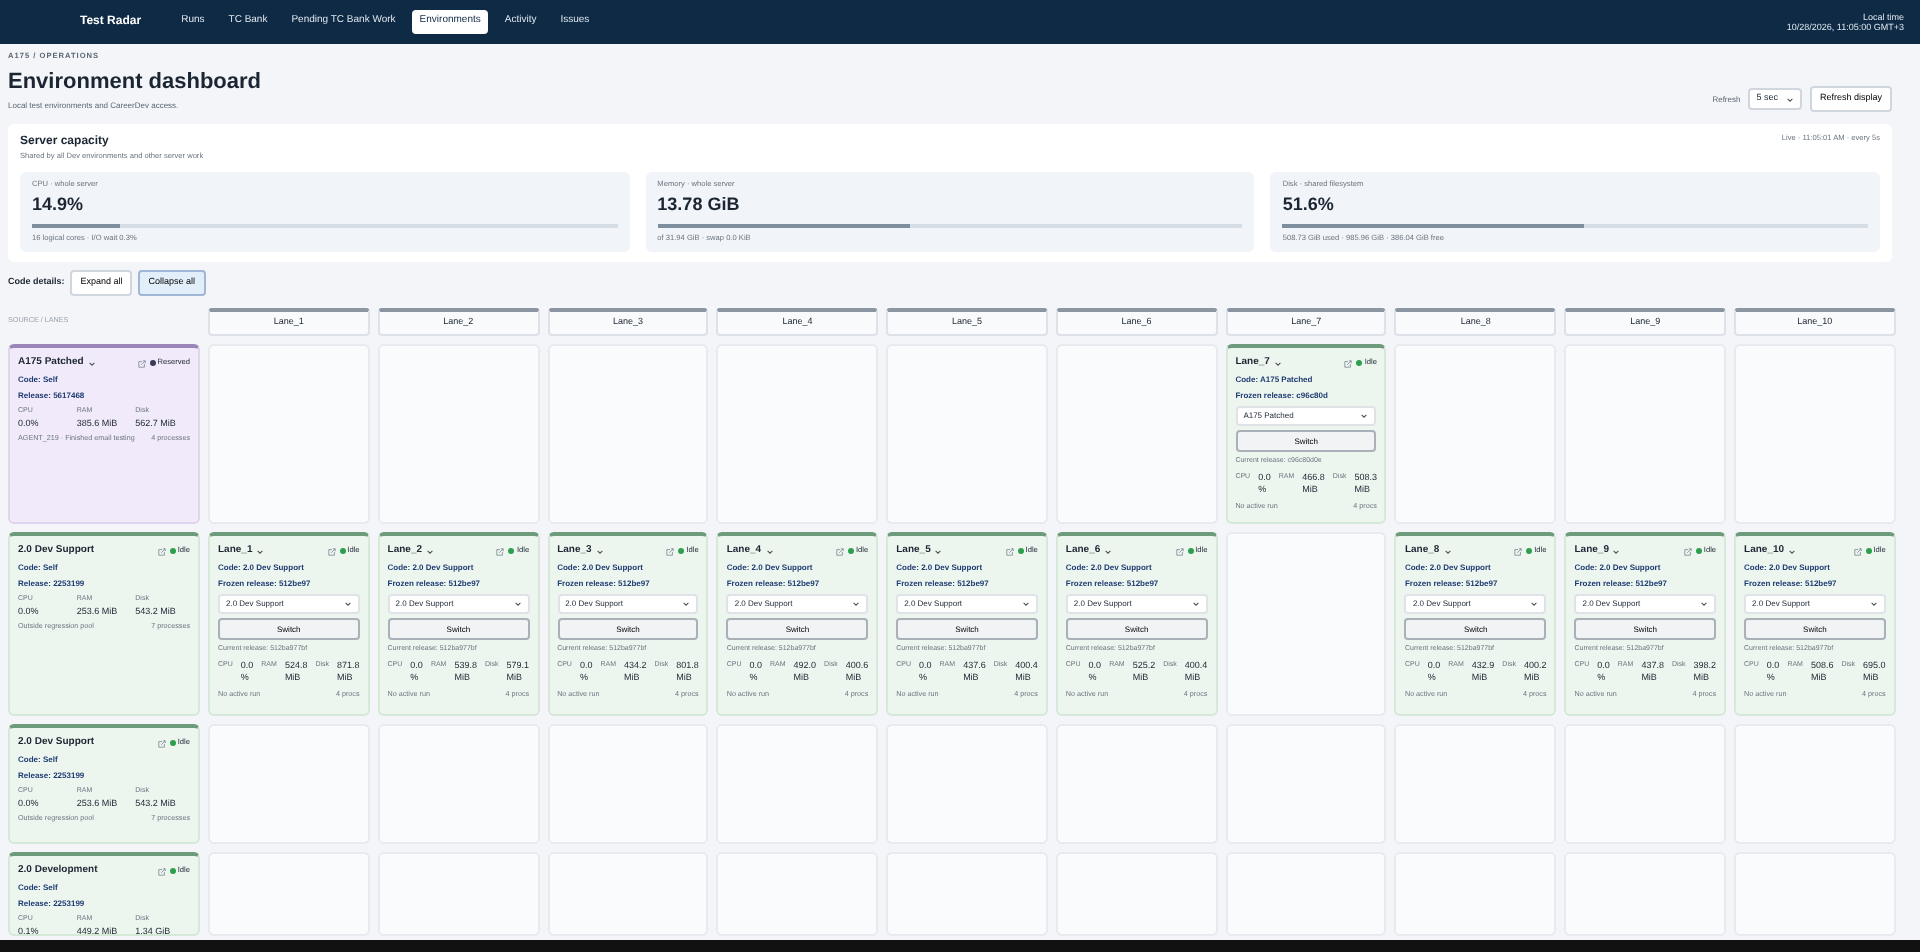 This screenshot has height=952, width=1920. I want to click on metric-value: 13.78 GiB, so click(699, 204).